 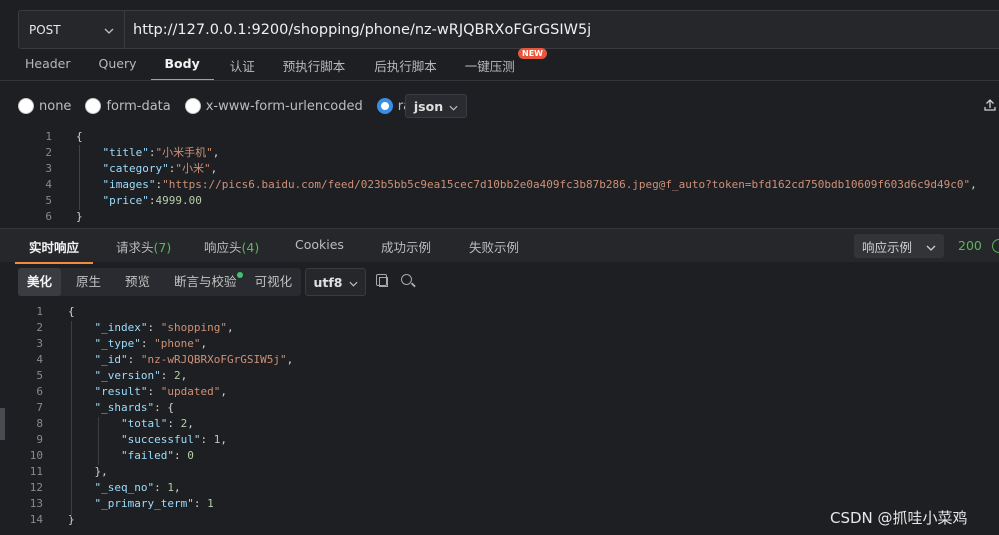 I want to click on code-text: "_seq_no": 1,, so click(x=137, y=487).